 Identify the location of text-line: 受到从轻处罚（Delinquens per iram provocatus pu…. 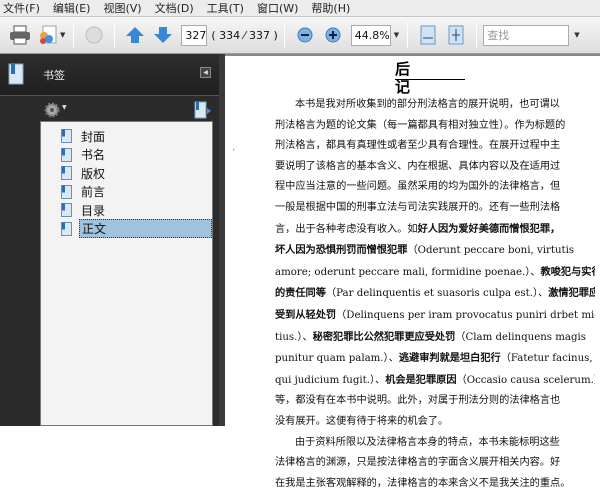
(435, 316).